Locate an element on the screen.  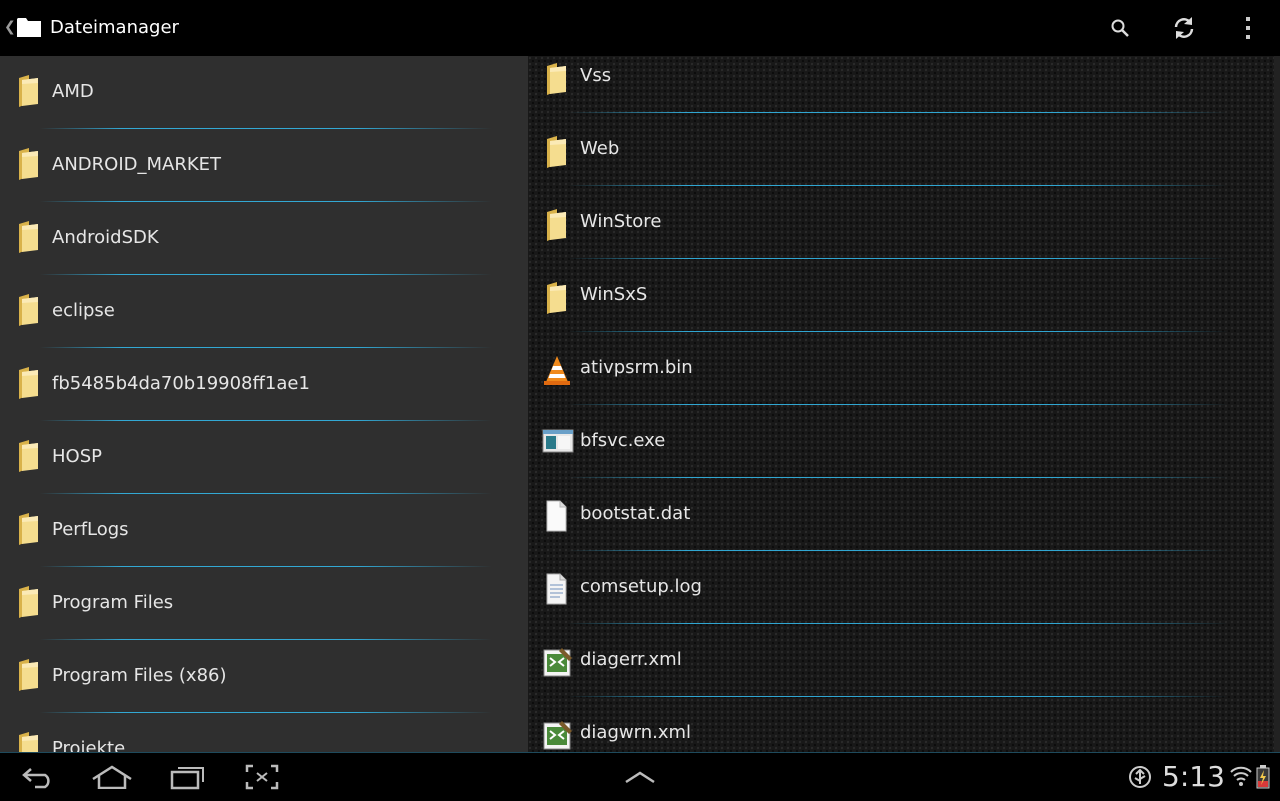
item-label: ativpsrm.bin is located at coordinates (636, 367).